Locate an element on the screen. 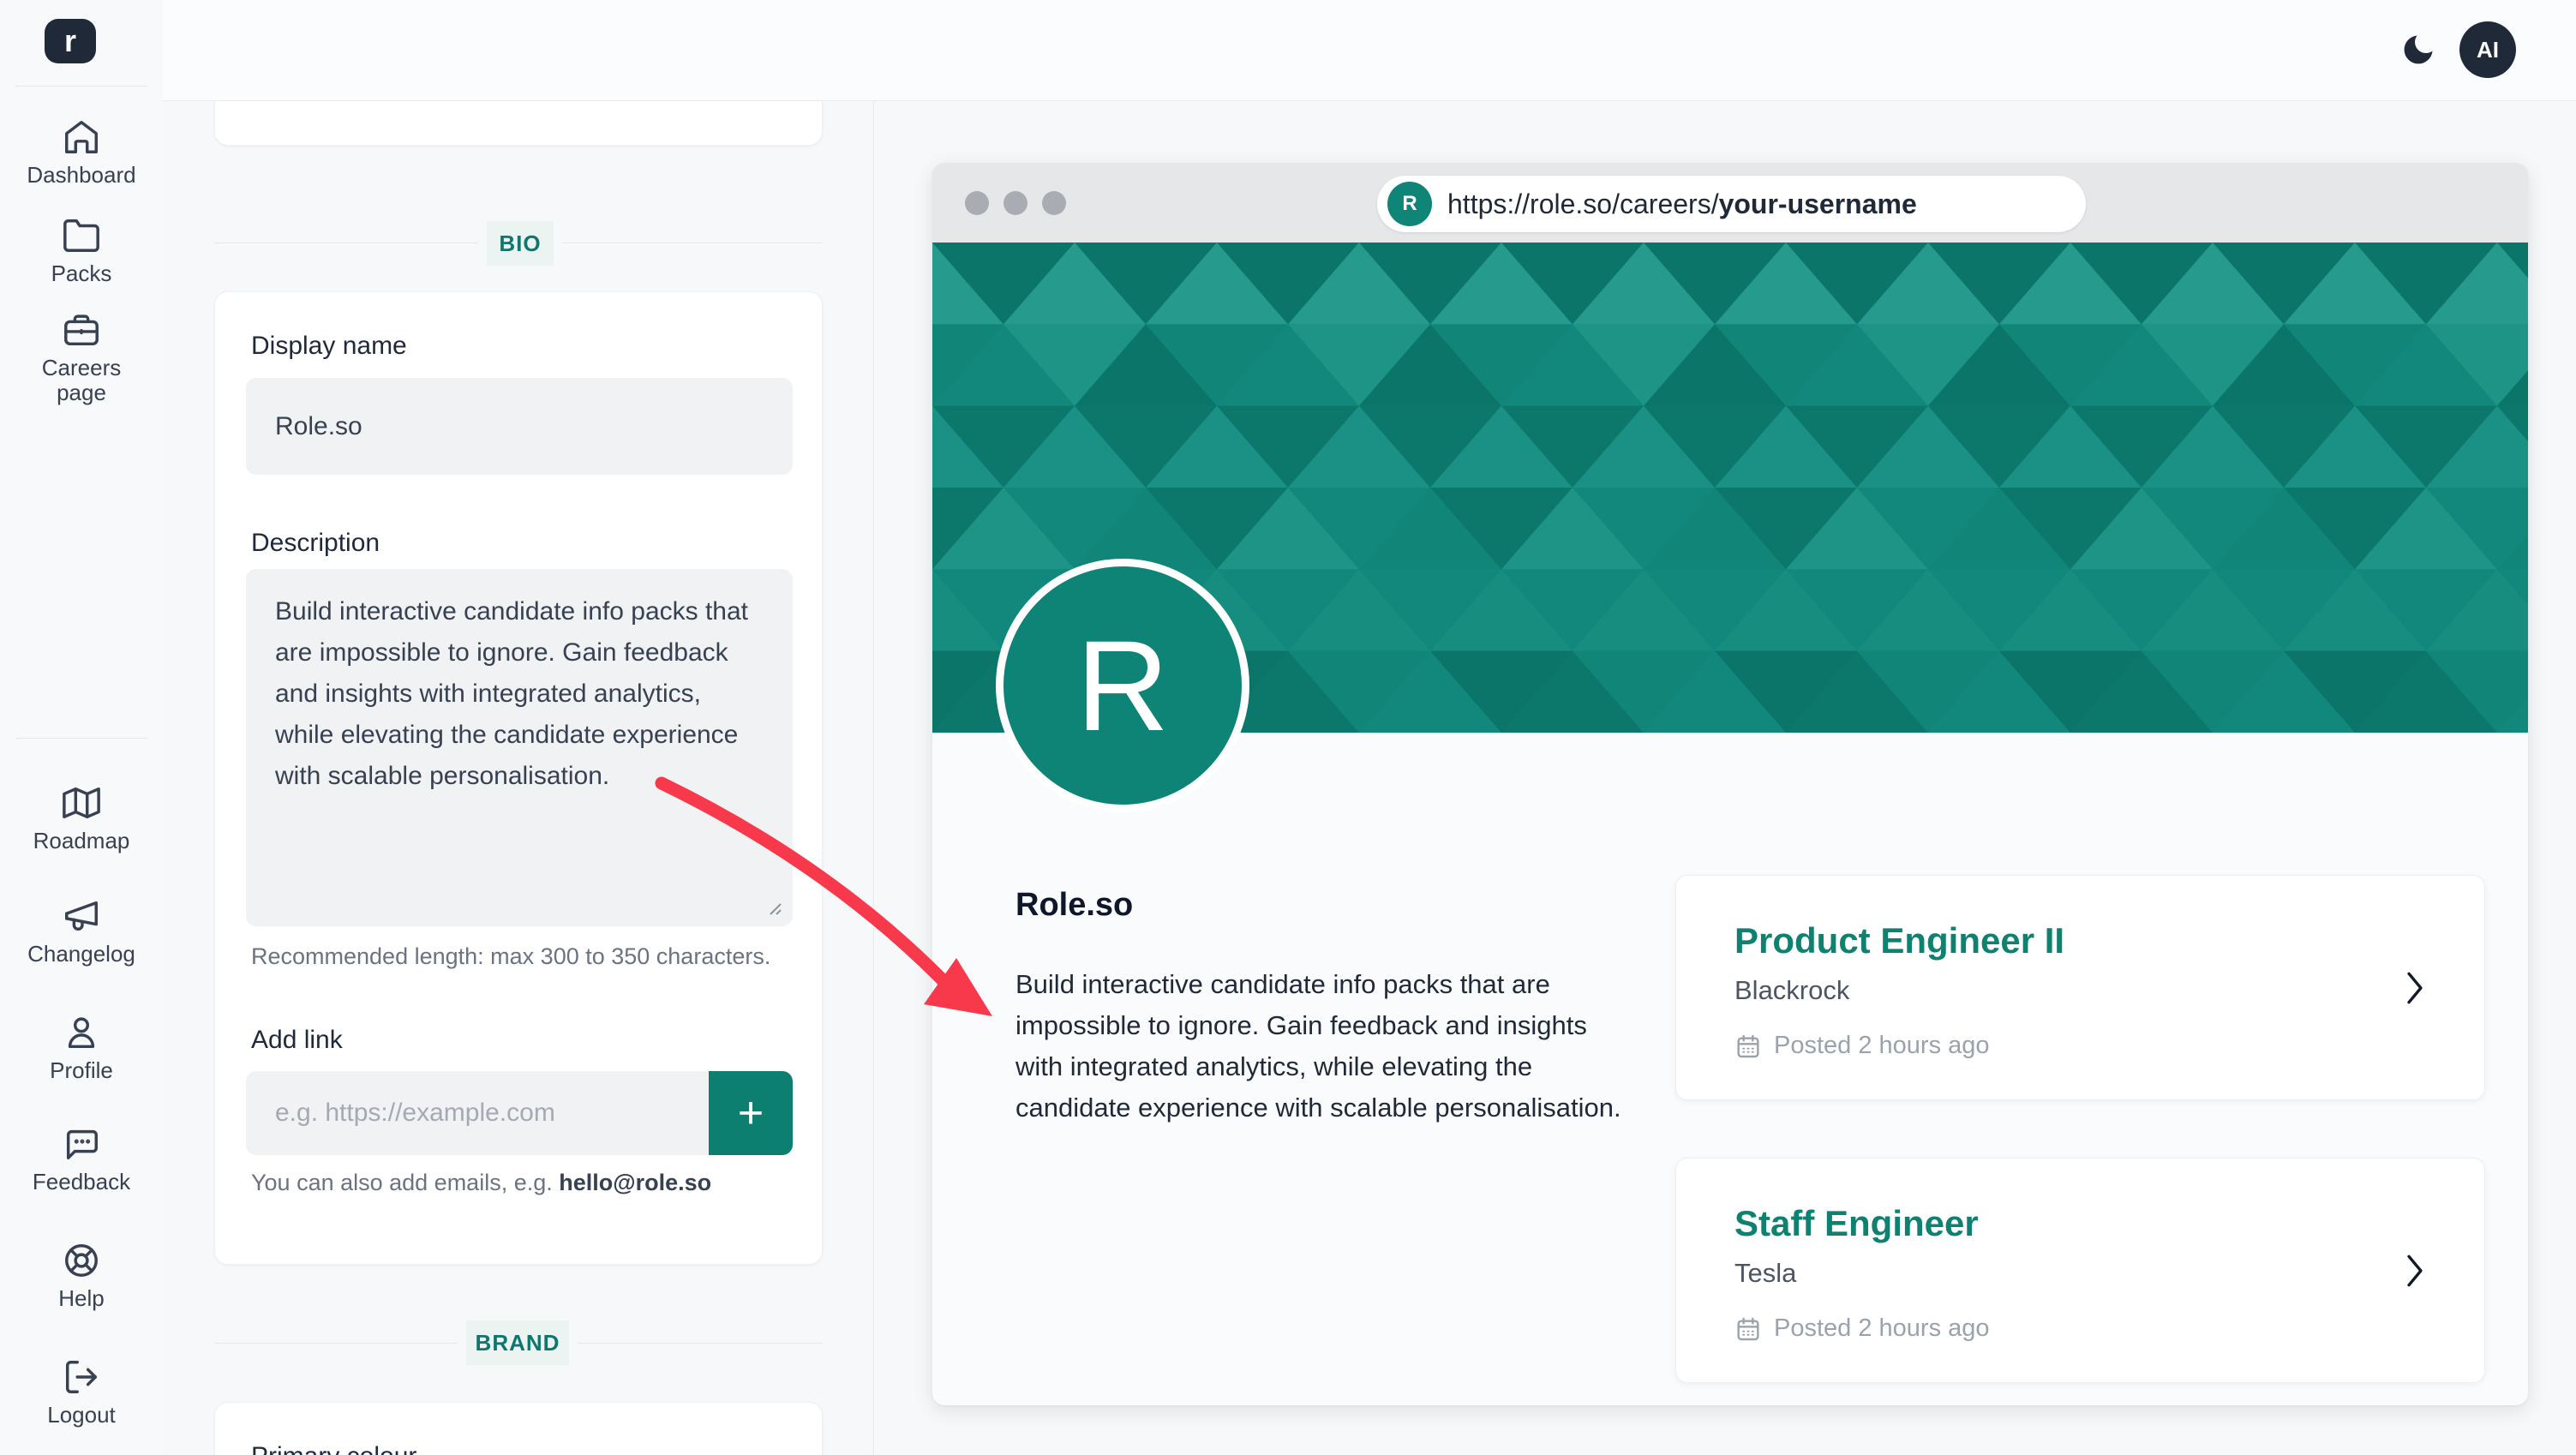  top-bar: AI is located at coordinates (1369, 50).